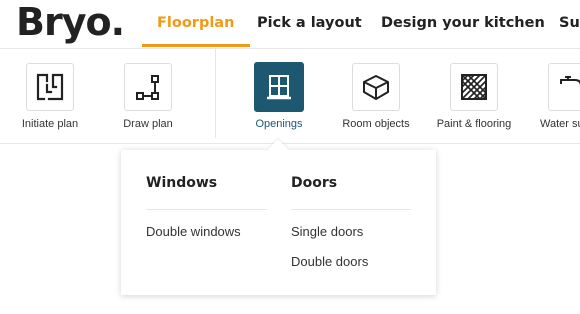 Image resolution: width=580 pixels, height=314 pixels. What do you see at coordinates (50, 124) in the screenshot?
I see `tool-initiate-plan-label: Initiate plan` at bounding box center [50, 124].